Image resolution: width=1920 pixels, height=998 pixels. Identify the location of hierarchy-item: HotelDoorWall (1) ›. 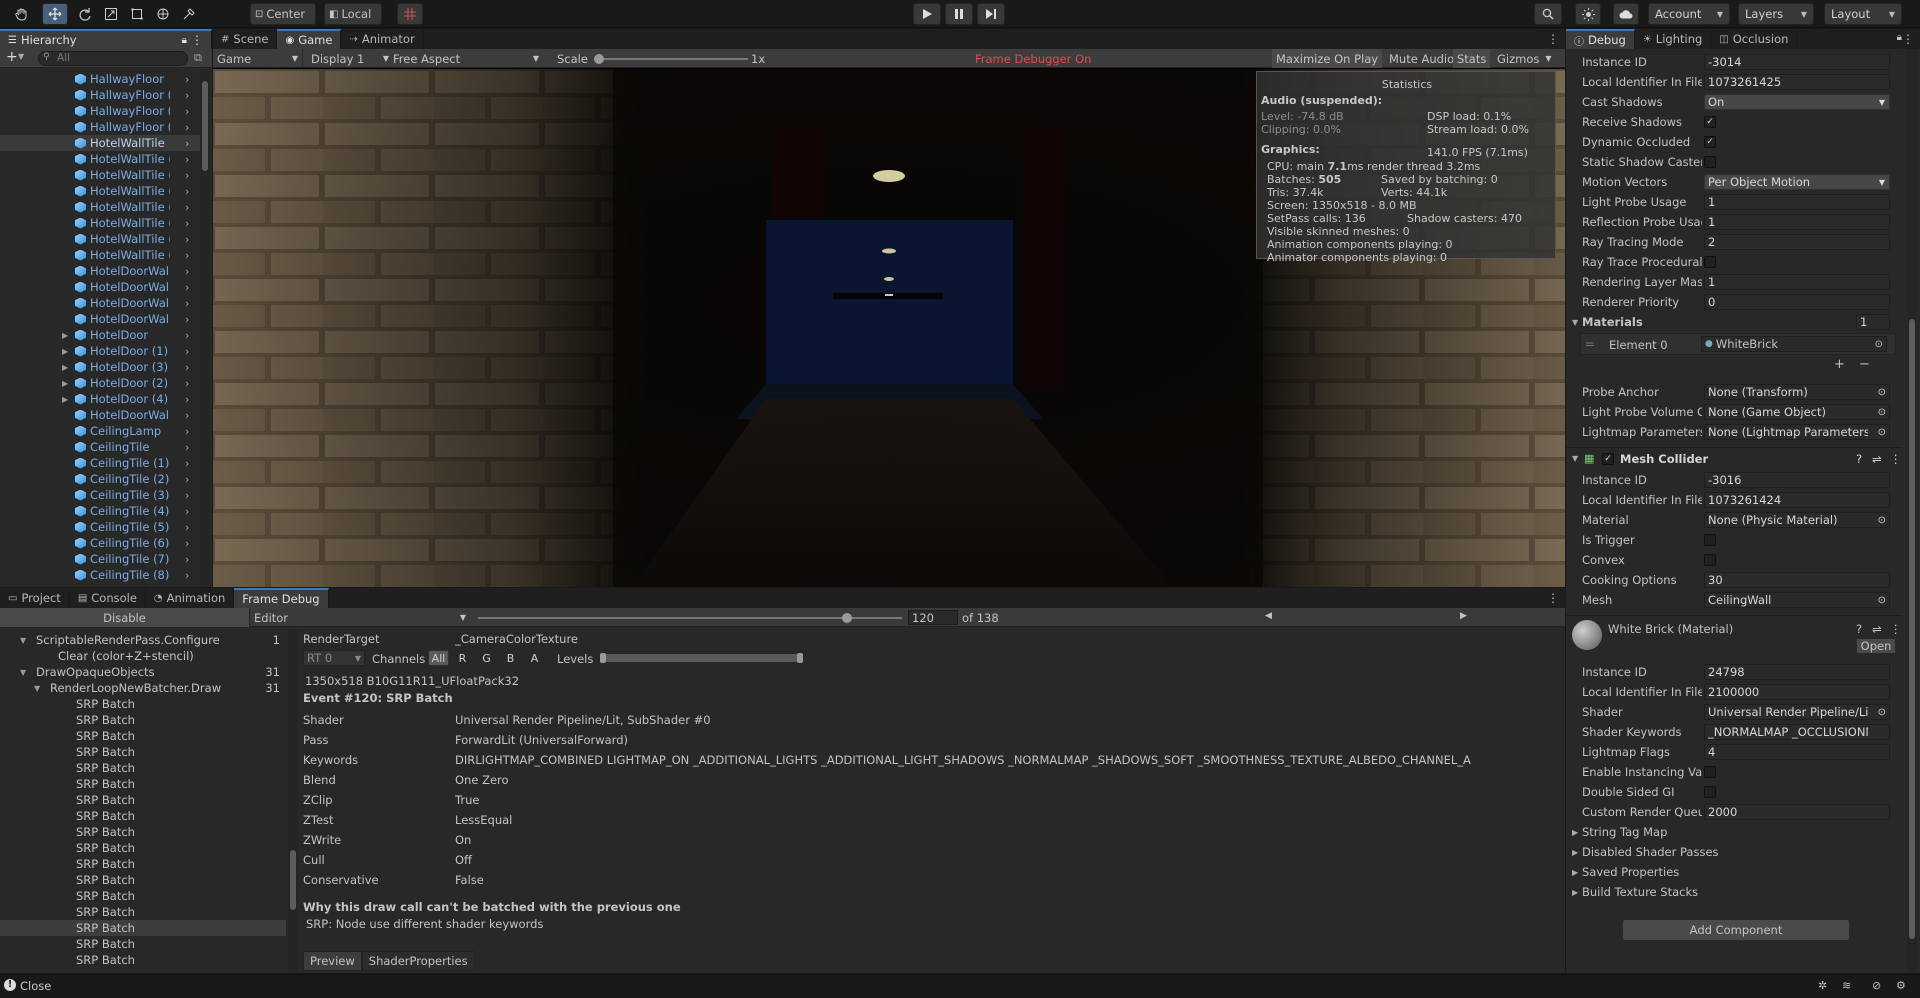
(102, 287).